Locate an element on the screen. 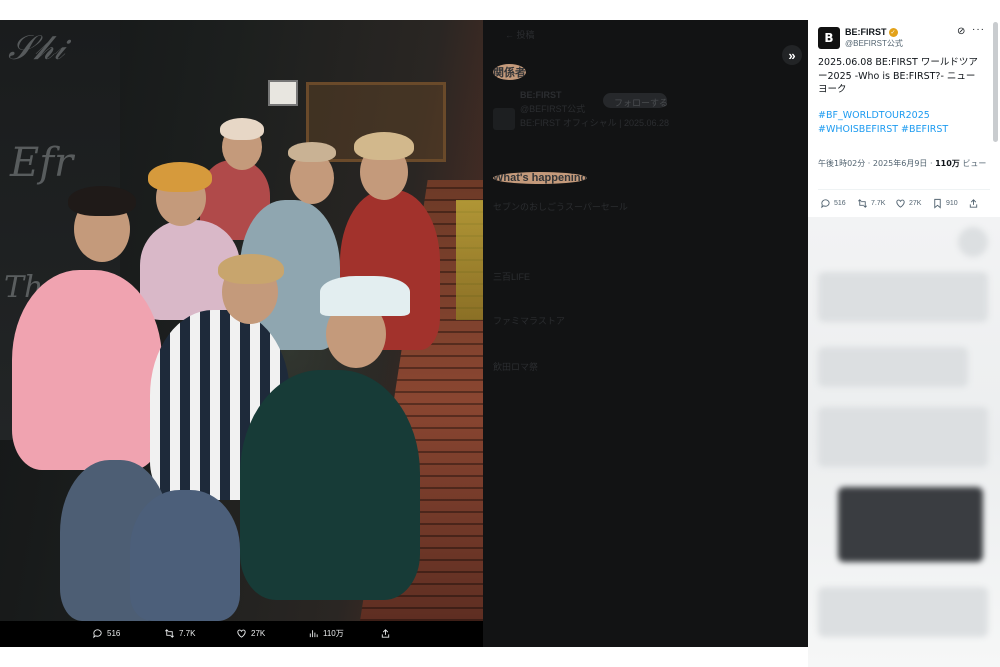 This screenshot has height=667, width=1000. bookmark-button: 910 is located at coordinates (945, 203).